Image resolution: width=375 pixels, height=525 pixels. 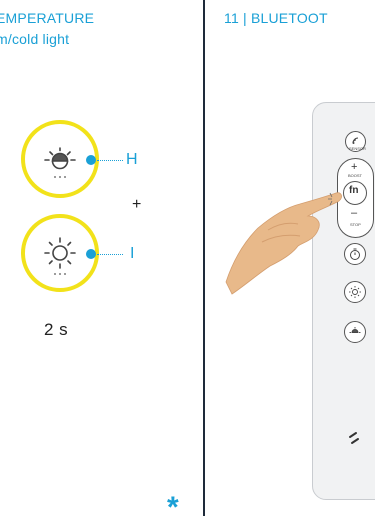 What do you see at coordinates (132, 159) in the screenshot?
I see `label-h: H` at bounding box center [132, 159].